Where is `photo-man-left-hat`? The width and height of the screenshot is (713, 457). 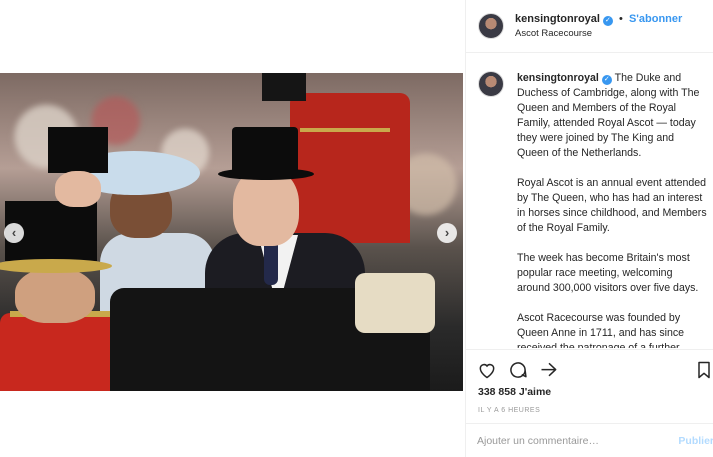 photo-man-left-hat is located at coordinates (78, 150).